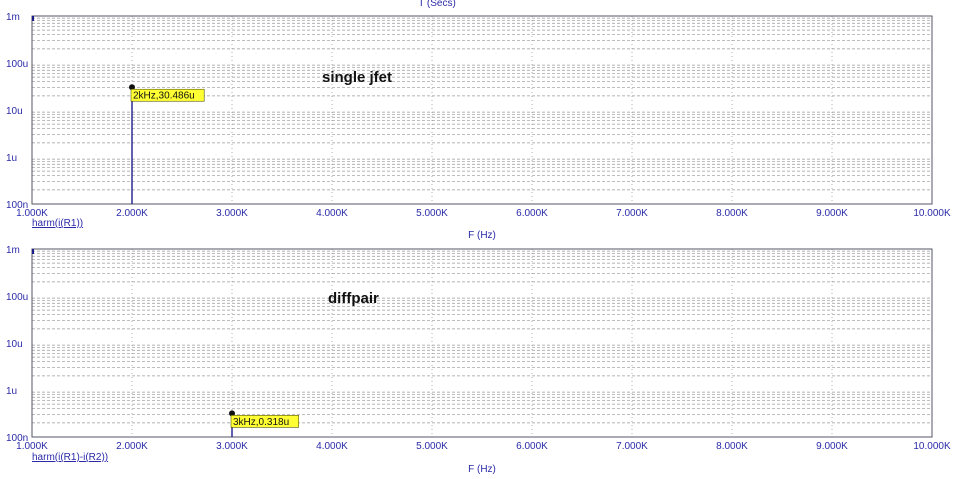  I want to click on x-tick-label: 1.000K, so click(32, 446).